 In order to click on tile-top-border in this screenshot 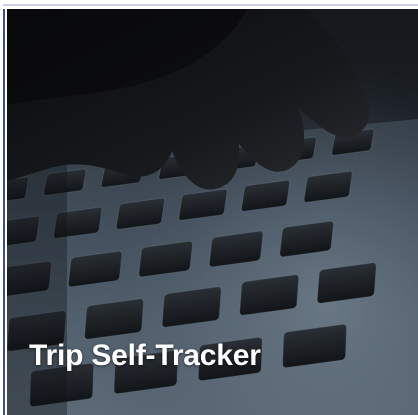, I will do `click(209, 4)`.